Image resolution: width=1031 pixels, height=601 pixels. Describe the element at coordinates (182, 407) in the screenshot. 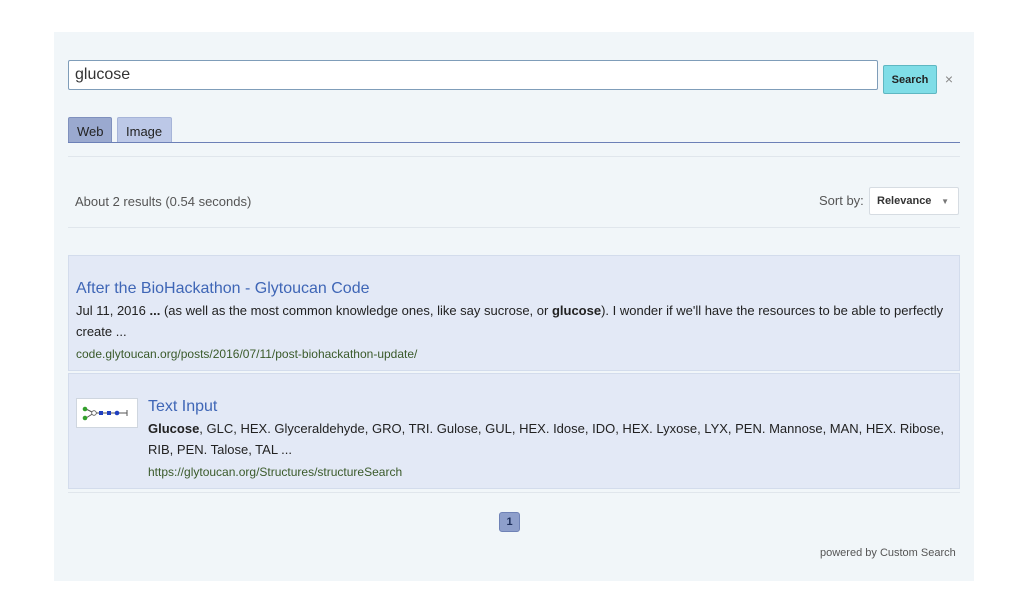

I see `result-title-link: Text Input` at that location.